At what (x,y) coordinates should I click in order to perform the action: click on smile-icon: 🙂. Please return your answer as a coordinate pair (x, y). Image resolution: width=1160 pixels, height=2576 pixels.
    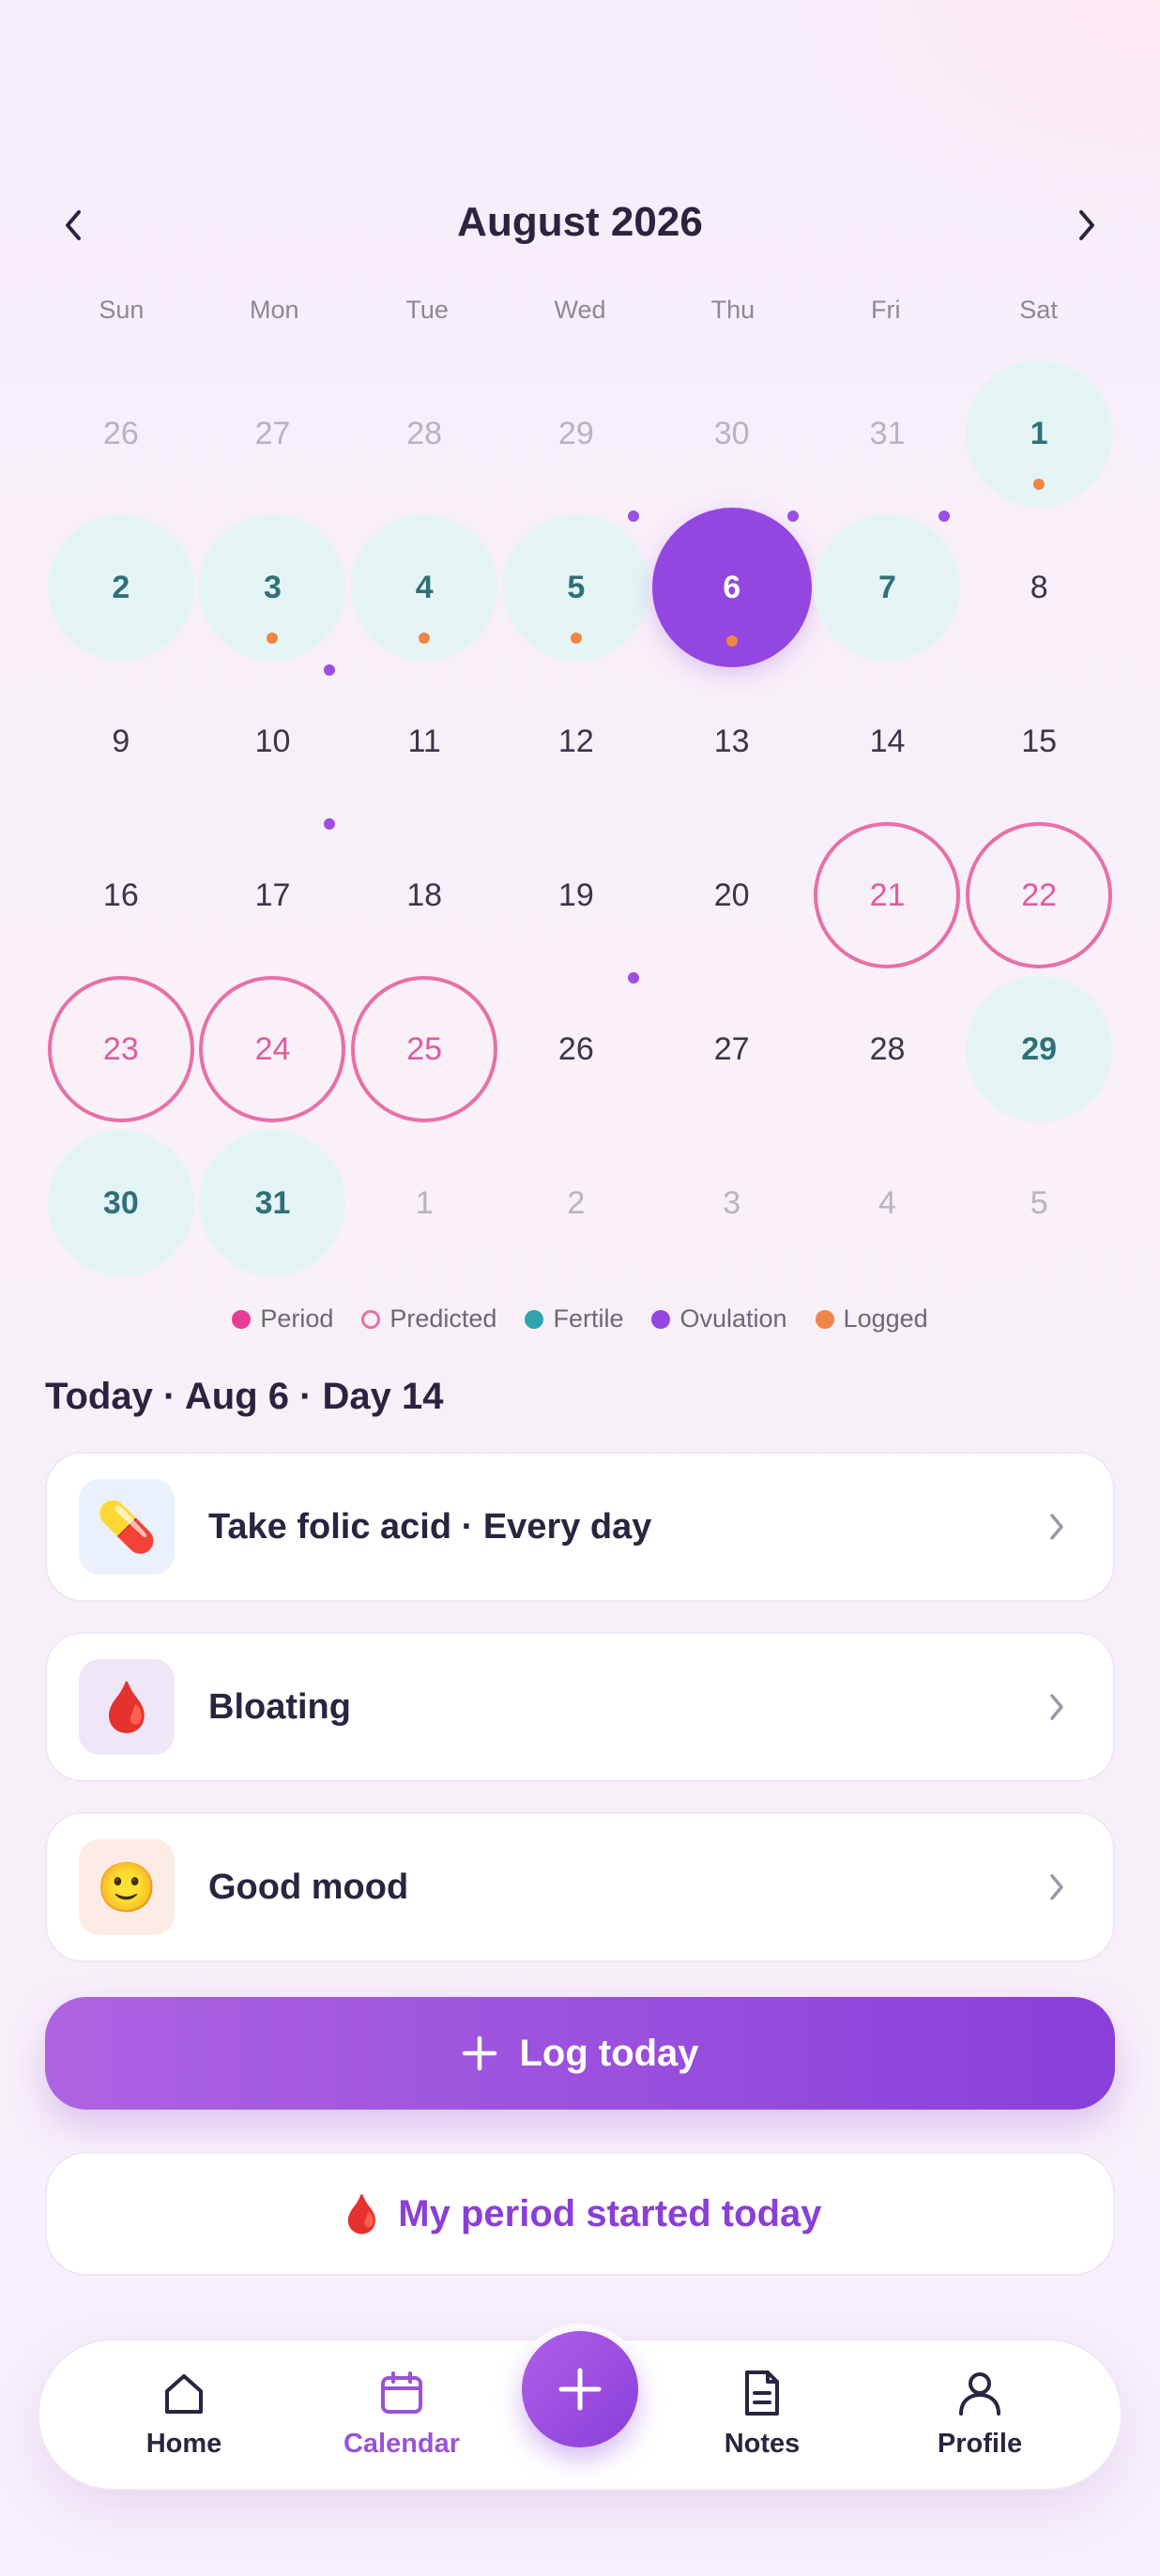
    Looking at the image, I should click on (127, 1887).